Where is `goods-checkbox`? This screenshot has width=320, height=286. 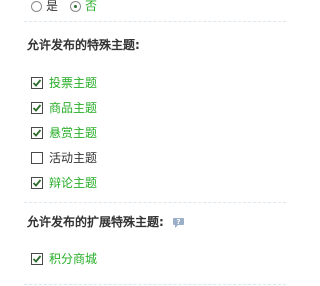
goods-checkbox is located at coordinates (37, 108).